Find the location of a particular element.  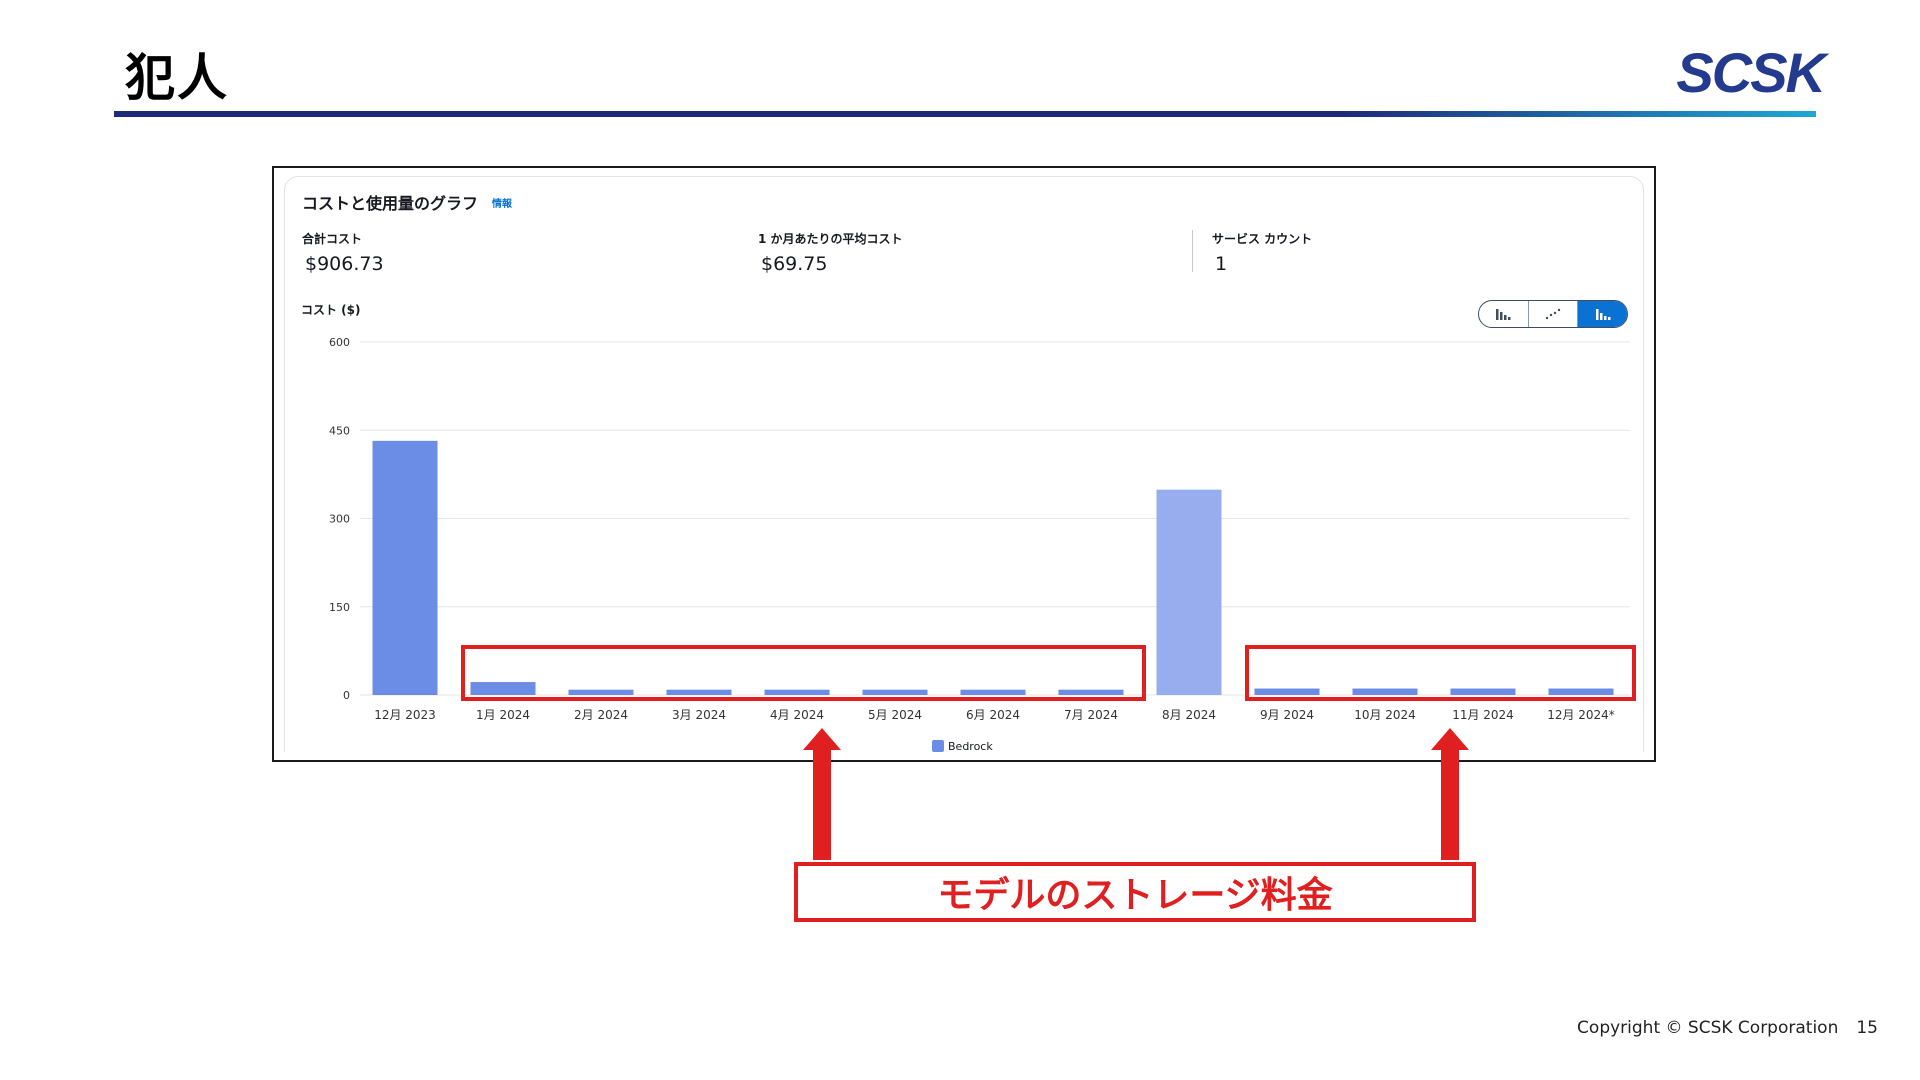

x-tick-label: 7月 2024 is located at coordinates (1091, 715).